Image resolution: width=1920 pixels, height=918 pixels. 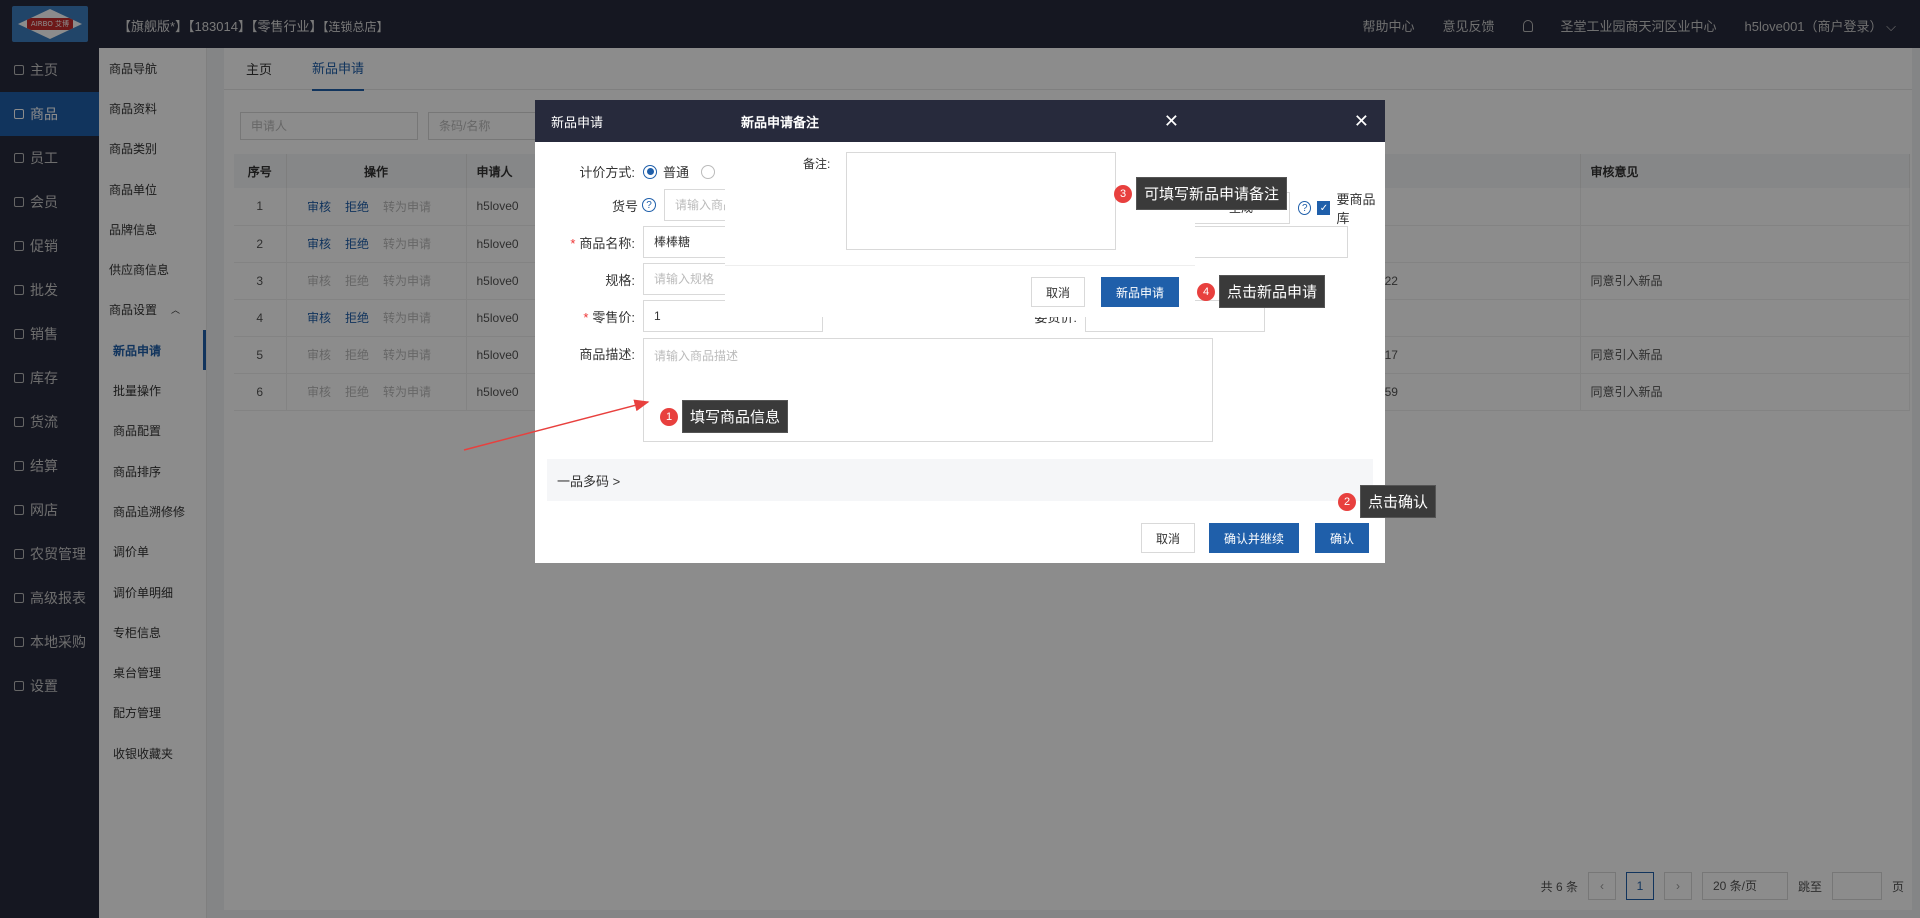 What do you see at coordinates (1347, 501) in the screenshot?
I see `callout-2-num: 2` at bounding box center [1347, 501].